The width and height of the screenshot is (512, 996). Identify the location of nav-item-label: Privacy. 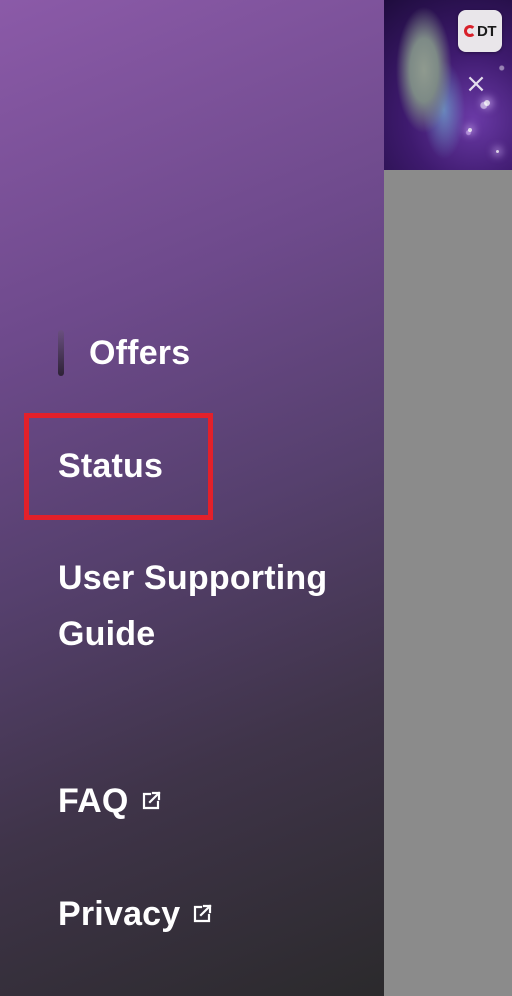
(119, 914).